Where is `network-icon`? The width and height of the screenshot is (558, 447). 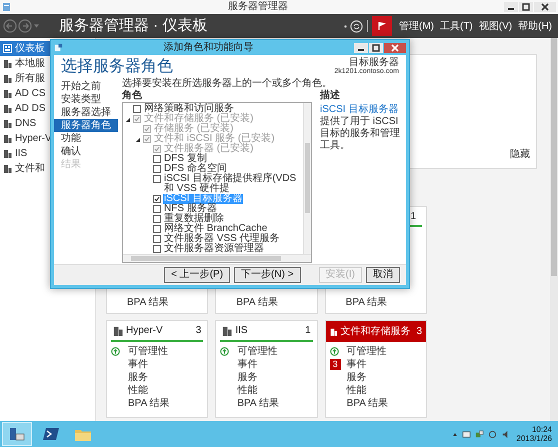 network-icon is located at coordinates (479, 434).